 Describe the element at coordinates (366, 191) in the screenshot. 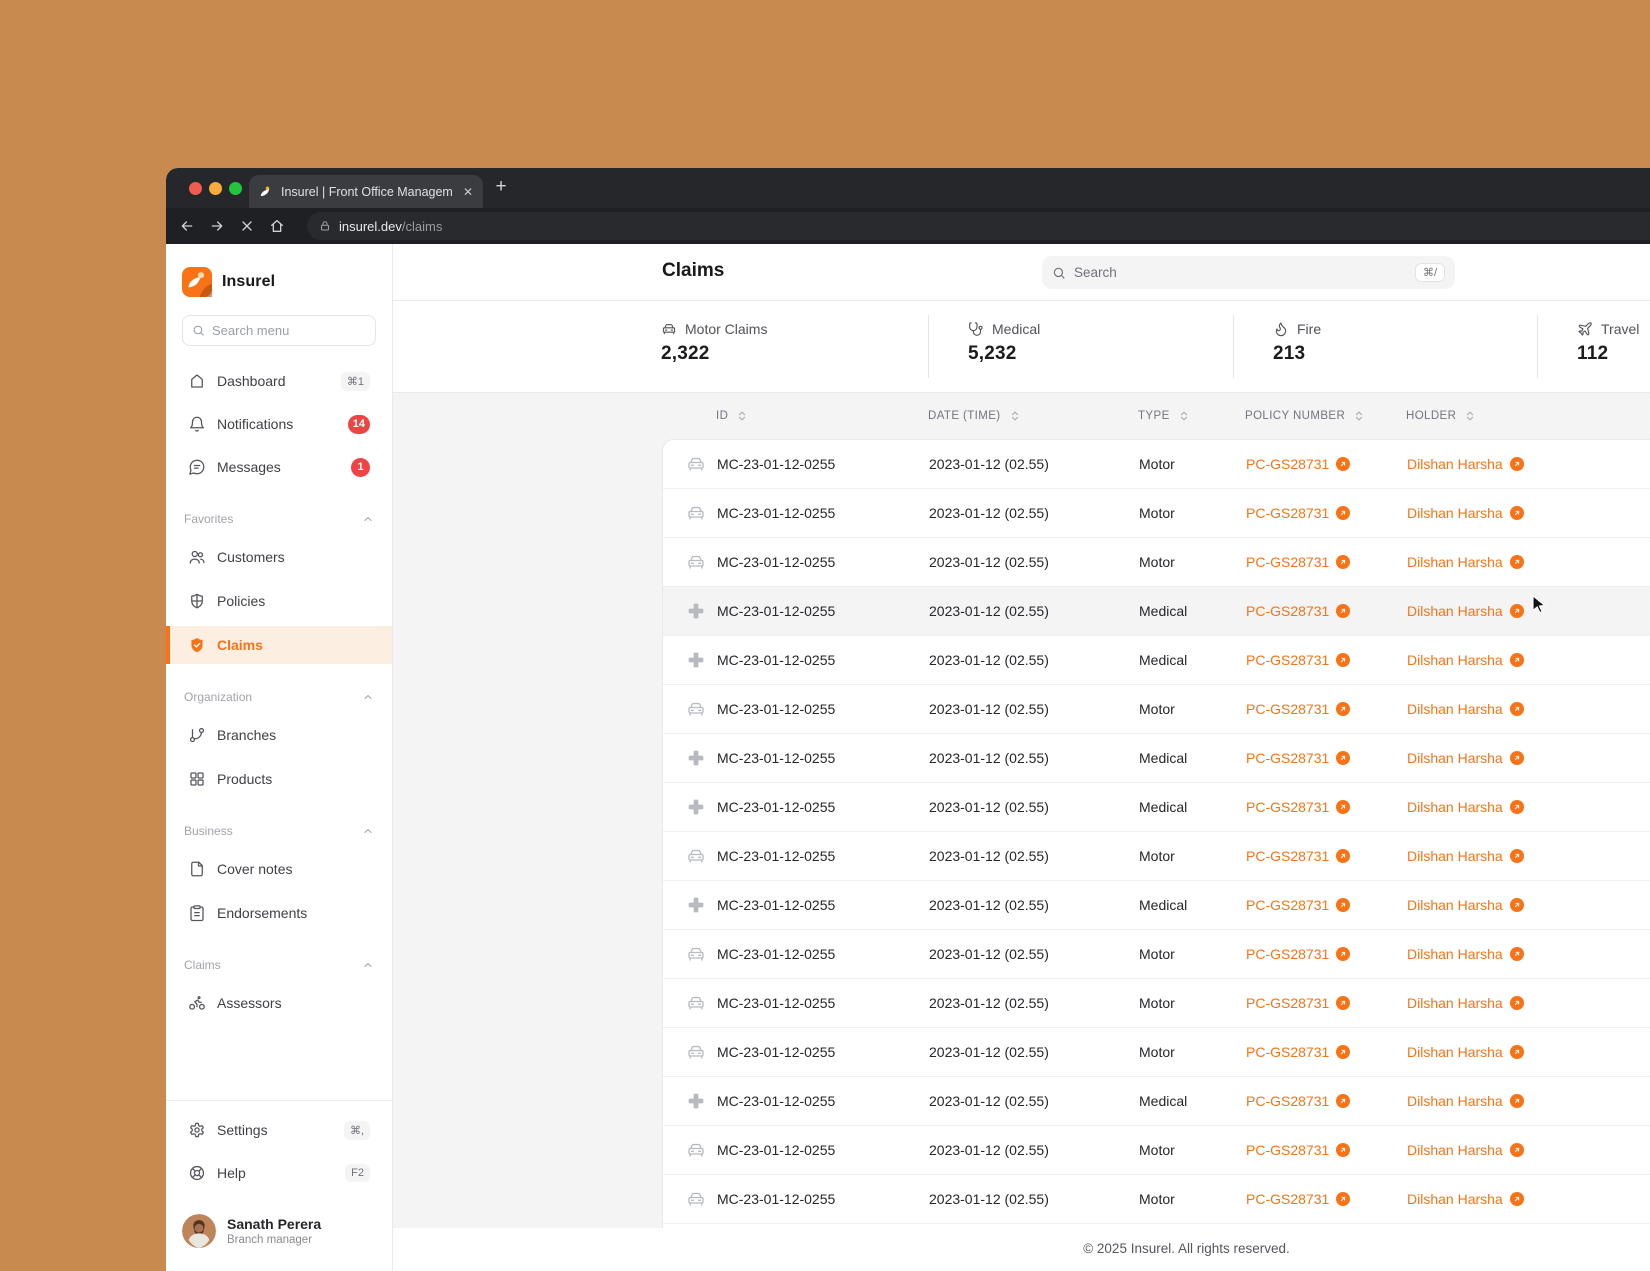

I see `browser-tab: Insurel | Front Office Managem ✕` at that location.